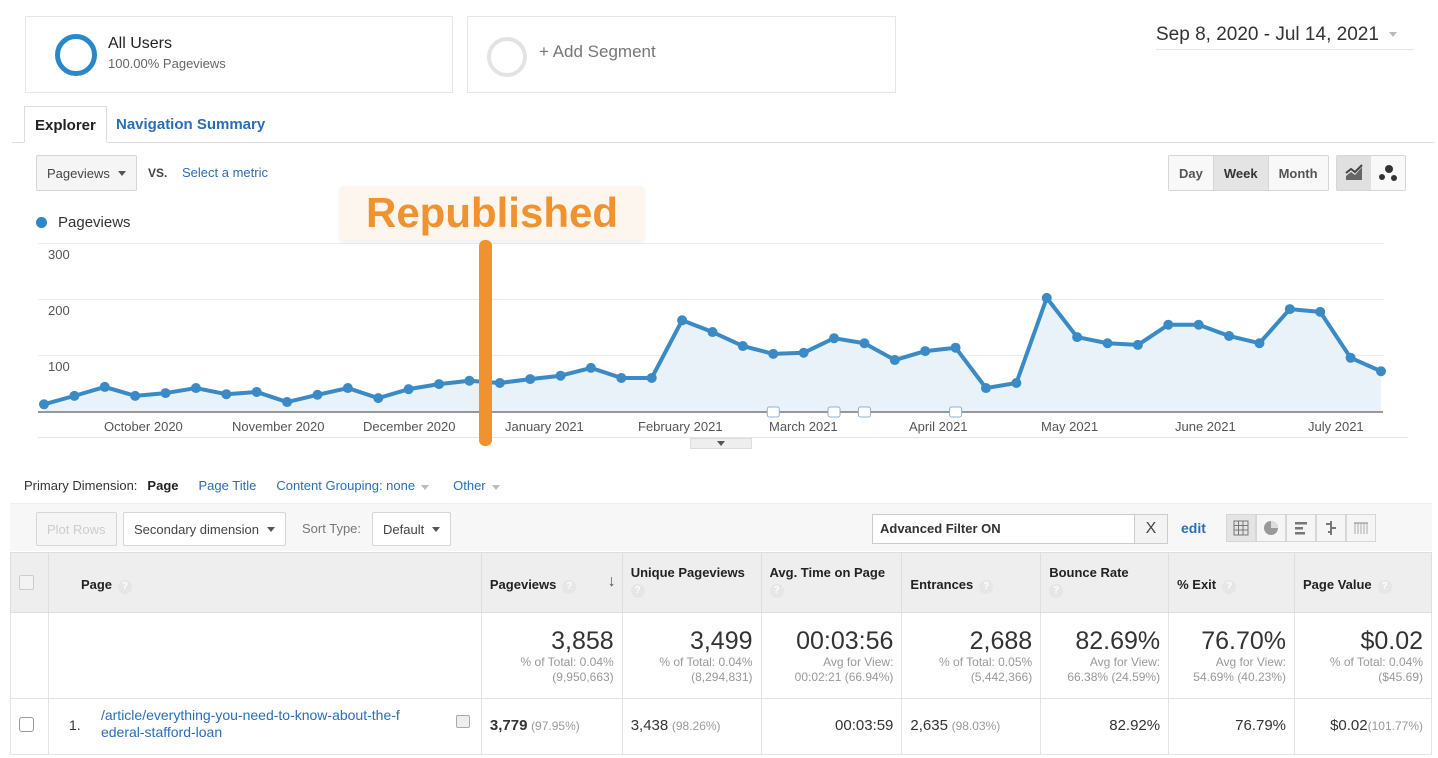  What do you see at coordinates (1363, 582) in the screenshot?
I see `column-header-page-value: Page Value?` at bounding box center [1363, 582].